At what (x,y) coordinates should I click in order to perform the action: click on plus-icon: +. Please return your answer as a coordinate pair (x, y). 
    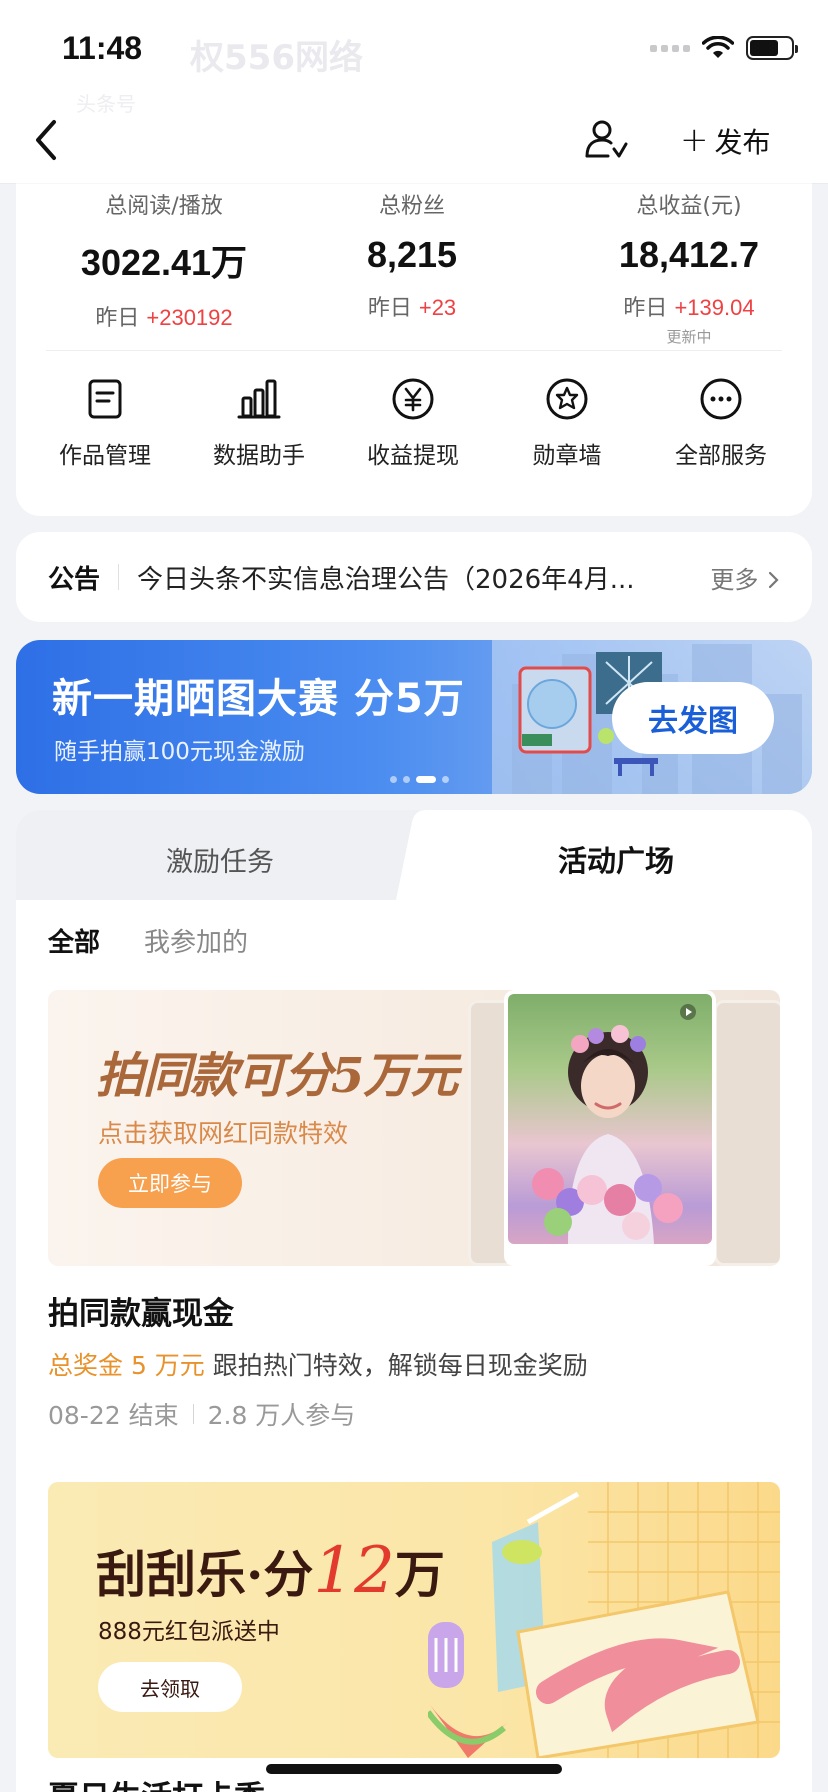
    Looking at the image, I should click on (694, 139).